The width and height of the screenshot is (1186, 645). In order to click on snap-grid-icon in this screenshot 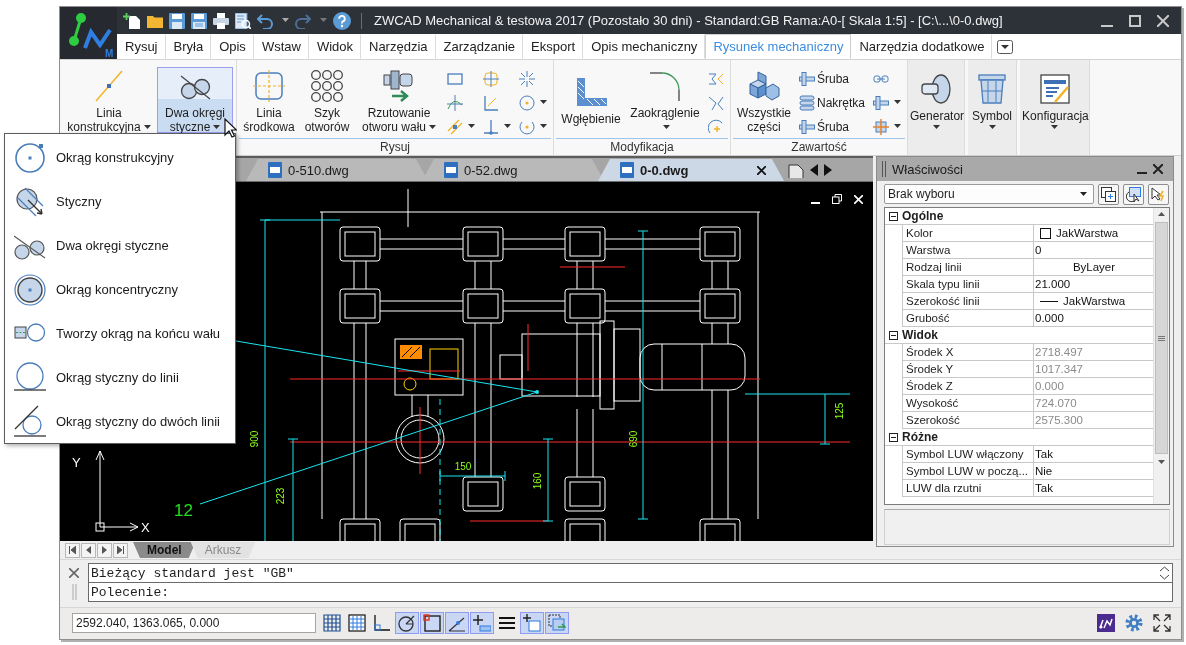, I will do `click(357, 622)`.